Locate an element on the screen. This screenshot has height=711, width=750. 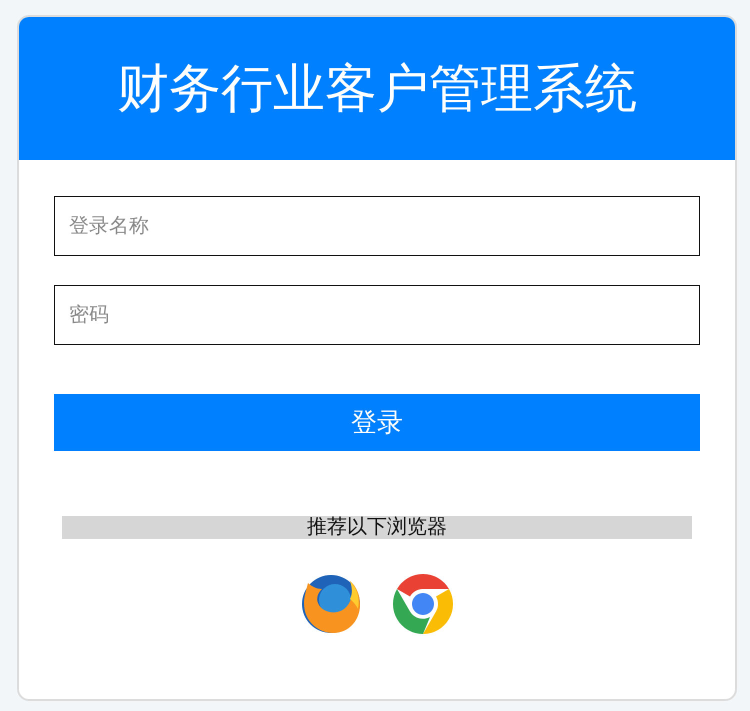
browser-recommendation: 推荐以下浏览器 is located at coordinates (377, 527).